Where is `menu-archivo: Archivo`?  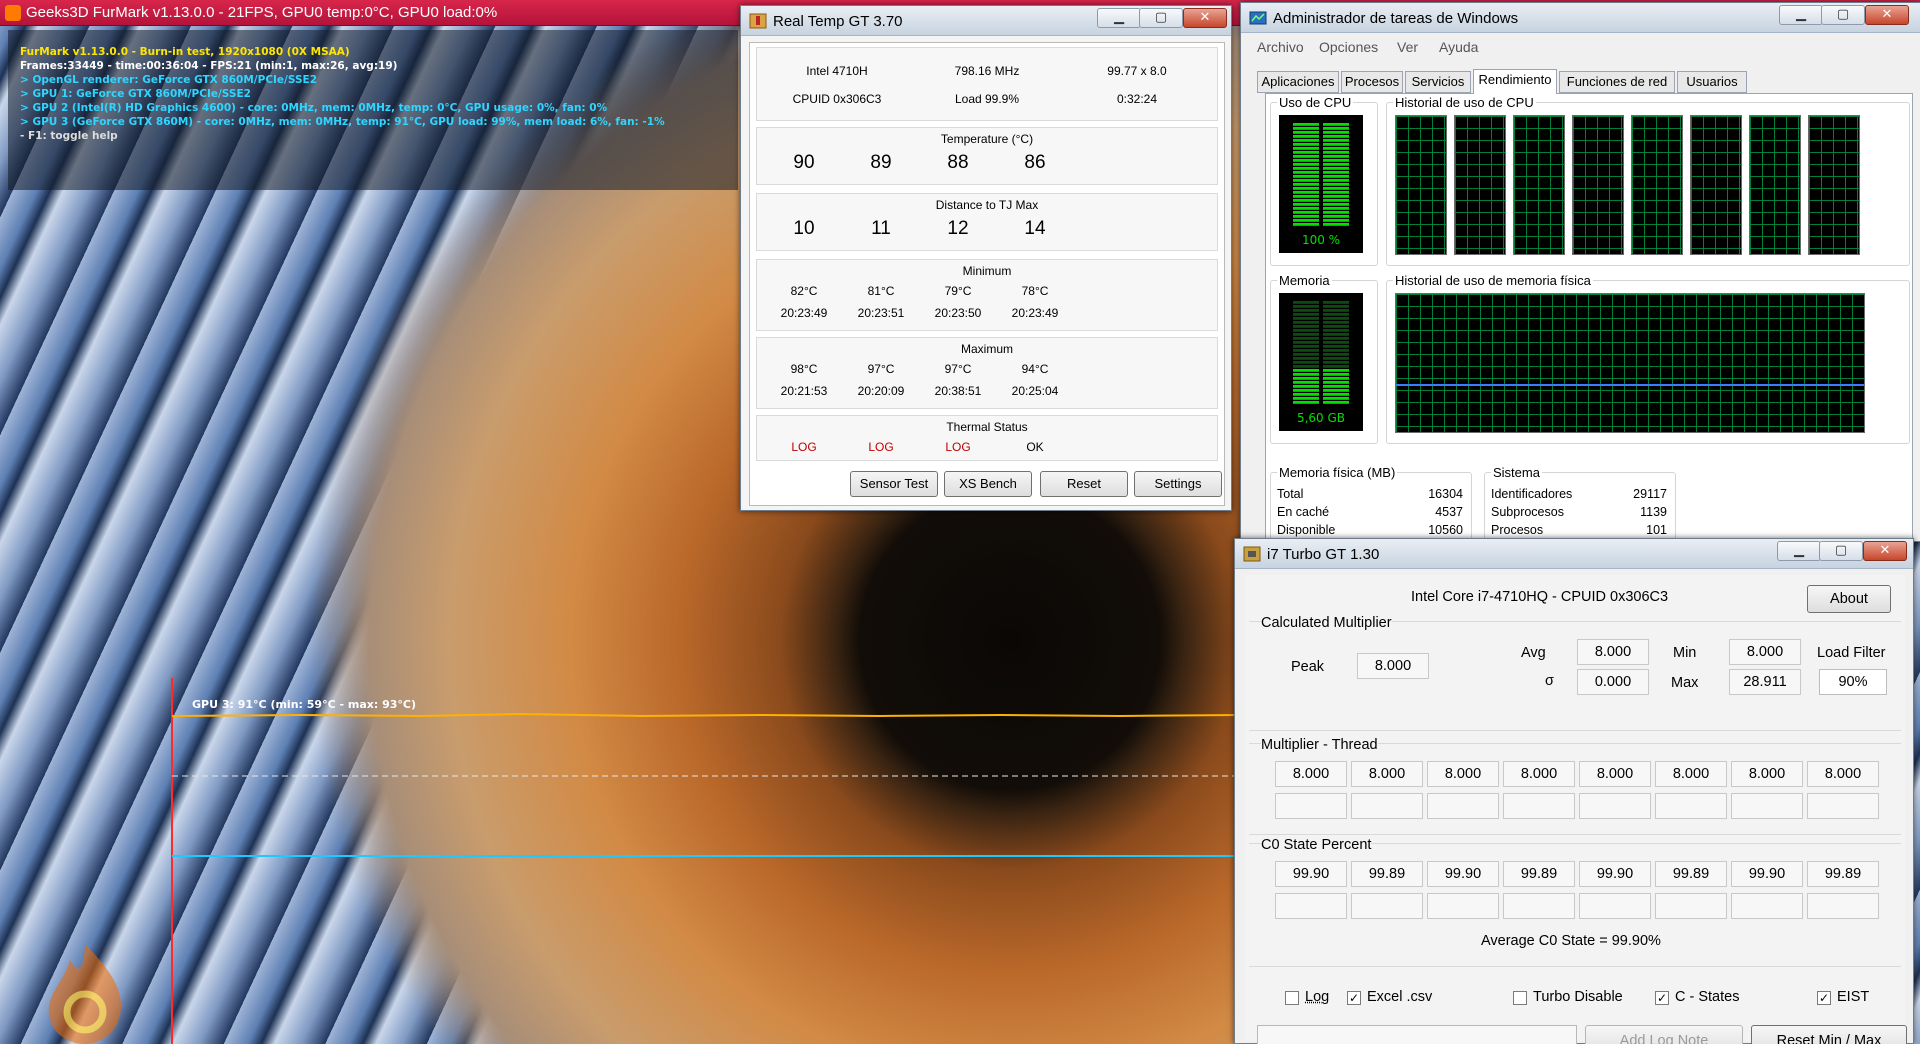
menu-archivo: Archivo is located at coordinates (1280, 47).